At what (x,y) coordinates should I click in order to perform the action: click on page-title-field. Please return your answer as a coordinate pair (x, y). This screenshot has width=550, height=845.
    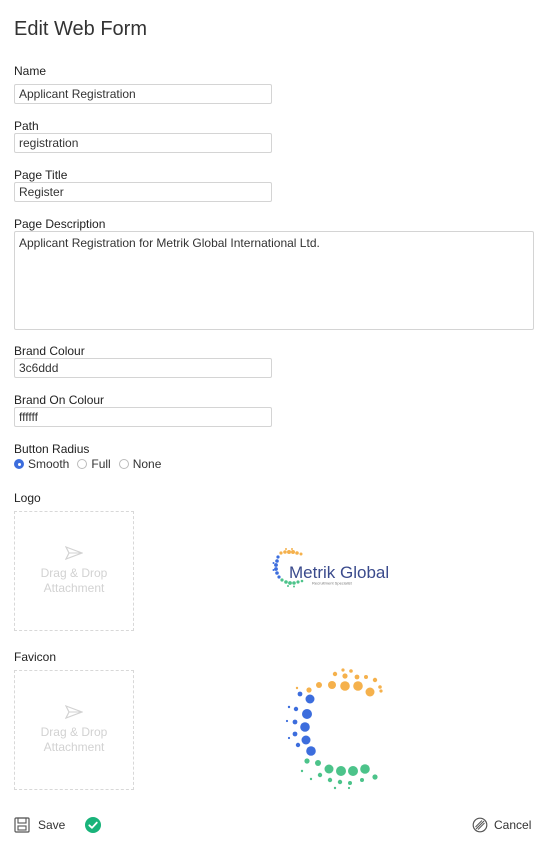
    Looking at the image, I should click on (143, 192).